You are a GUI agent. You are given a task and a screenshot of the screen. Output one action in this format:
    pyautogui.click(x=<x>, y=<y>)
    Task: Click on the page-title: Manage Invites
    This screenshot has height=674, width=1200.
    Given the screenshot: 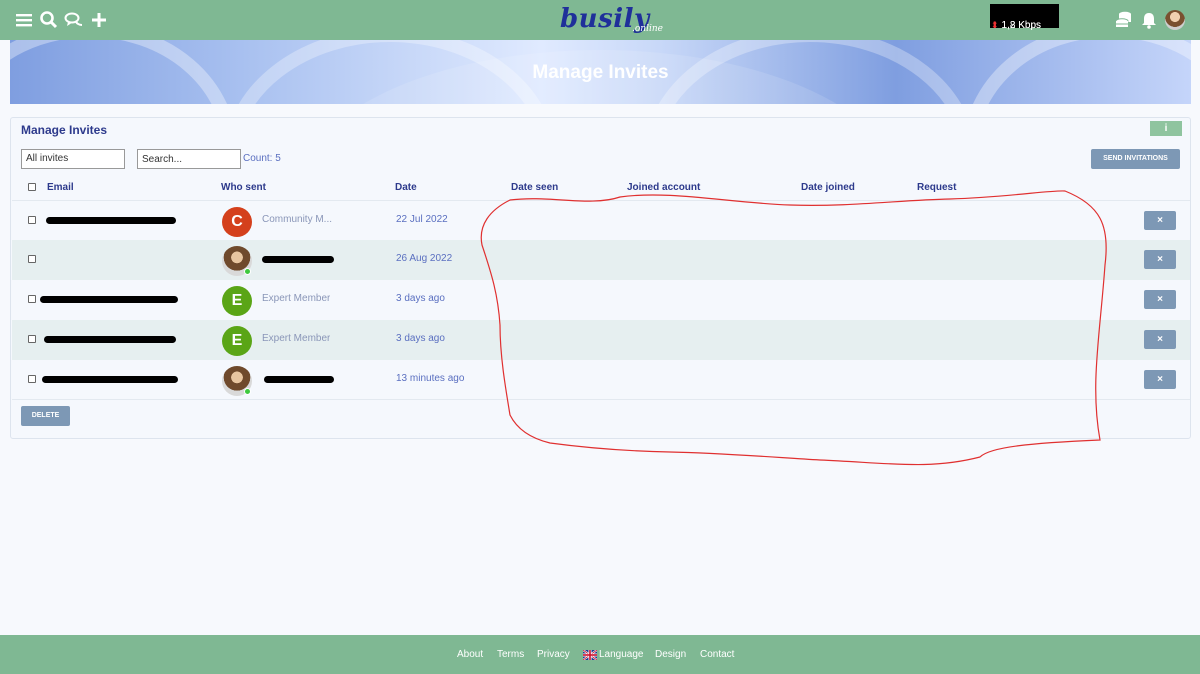 What is the action you would take?
    pyautogui.click(x=600, y=72)
    